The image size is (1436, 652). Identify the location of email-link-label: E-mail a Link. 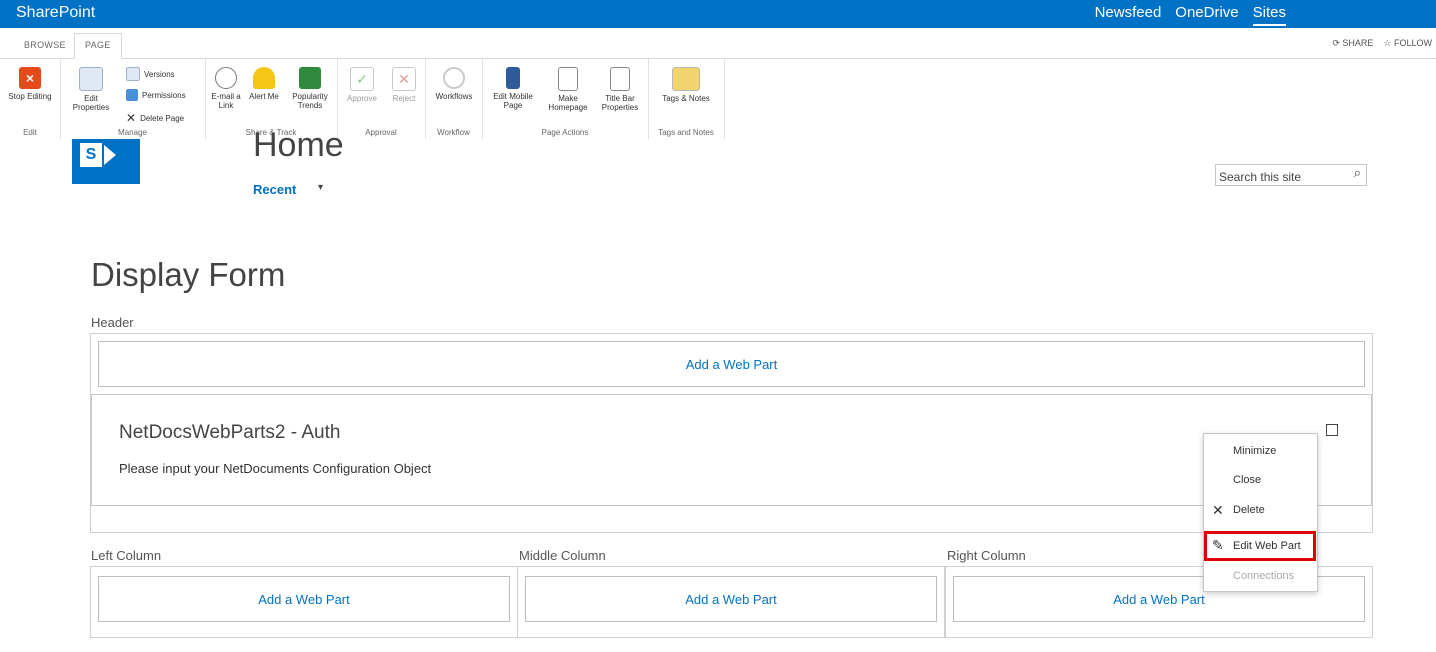
(226, 101).